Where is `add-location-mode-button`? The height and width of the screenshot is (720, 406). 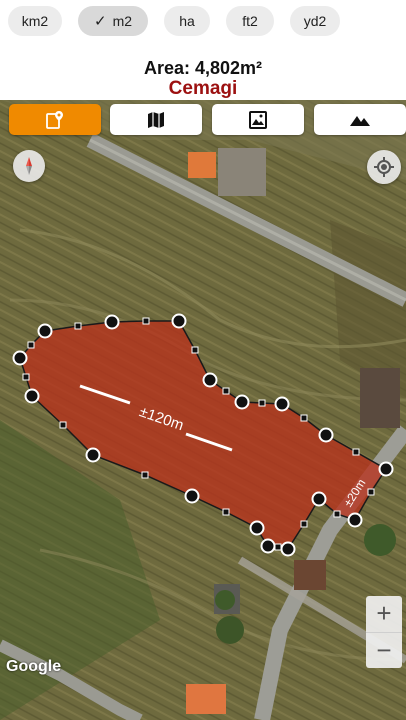 add-location-mode-button is located at coordinates (55, 119).